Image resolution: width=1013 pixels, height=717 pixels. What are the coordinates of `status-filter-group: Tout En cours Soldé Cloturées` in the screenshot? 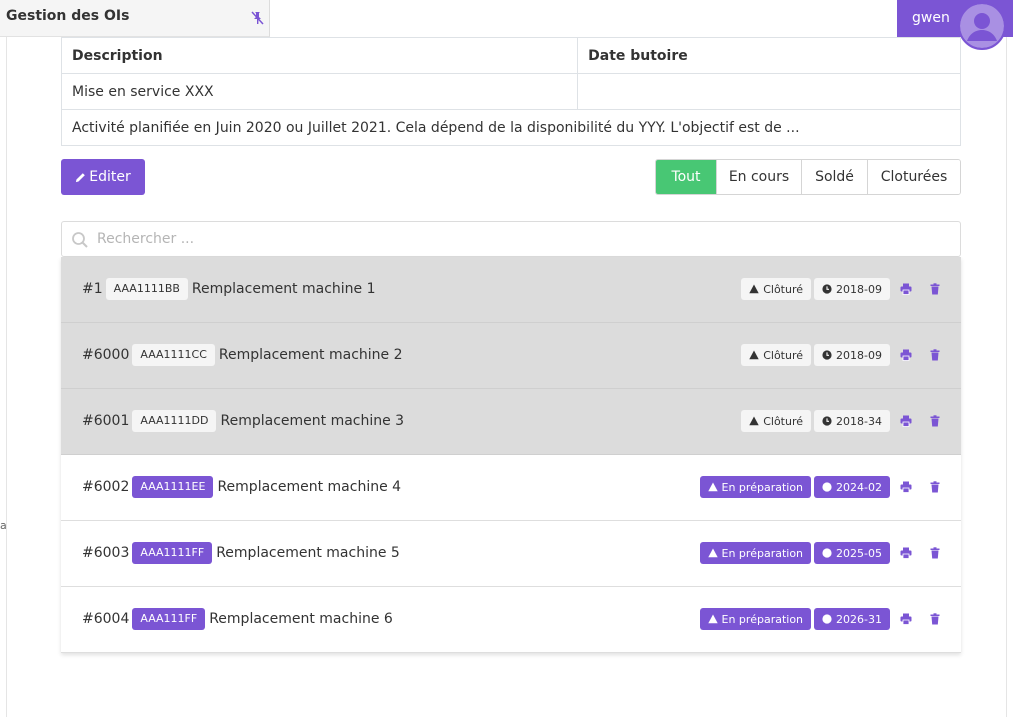 It's located at (808, 177).